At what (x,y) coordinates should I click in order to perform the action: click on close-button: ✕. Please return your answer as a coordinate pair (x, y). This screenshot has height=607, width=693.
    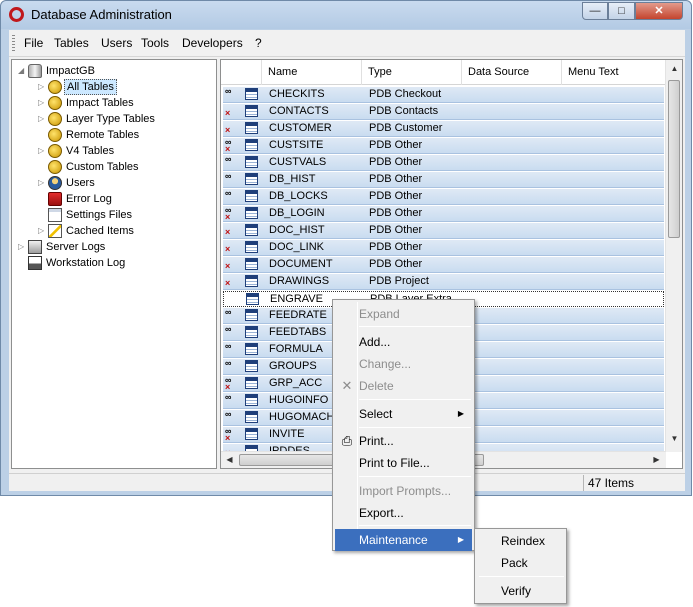
    Looking at the image, I should click on (659, 11).